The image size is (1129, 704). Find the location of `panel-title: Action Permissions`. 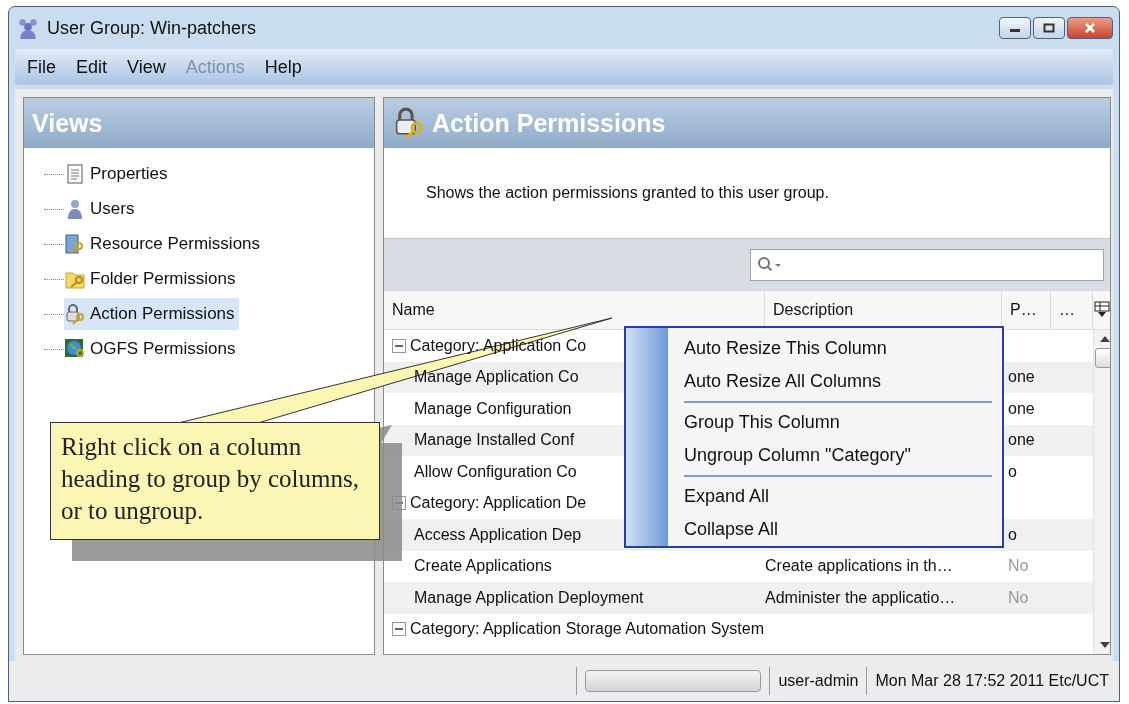

panel-title: Action Permissions is located at coordinates (549, 123).